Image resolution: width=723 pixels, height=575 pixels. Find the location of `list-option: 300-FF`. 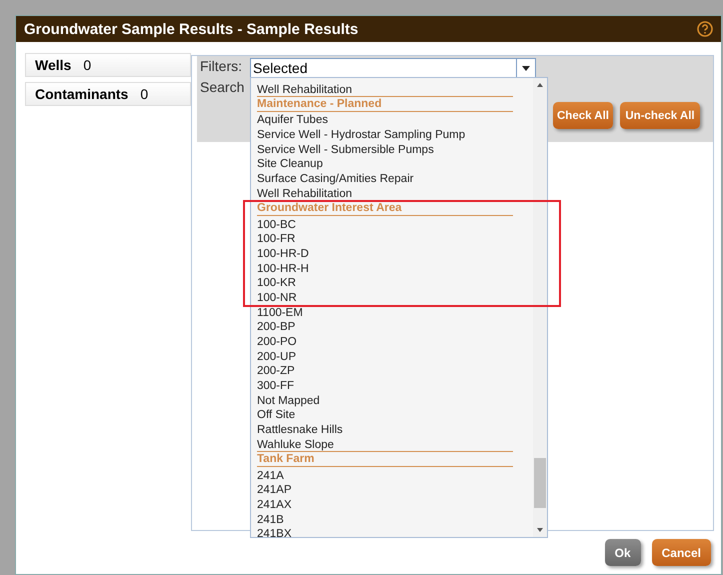

list-option: 300-FF is located at coordinates (275, 386).